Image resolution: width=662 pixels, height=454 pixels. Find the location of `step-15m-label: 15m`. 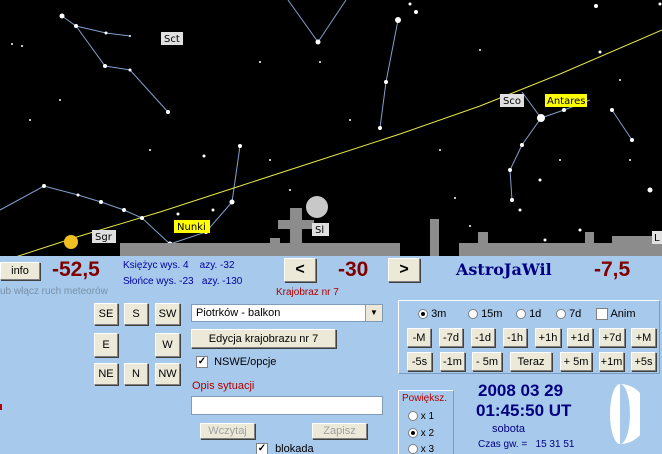

step-15m-label: 15m is located at coordinates (492, 314).